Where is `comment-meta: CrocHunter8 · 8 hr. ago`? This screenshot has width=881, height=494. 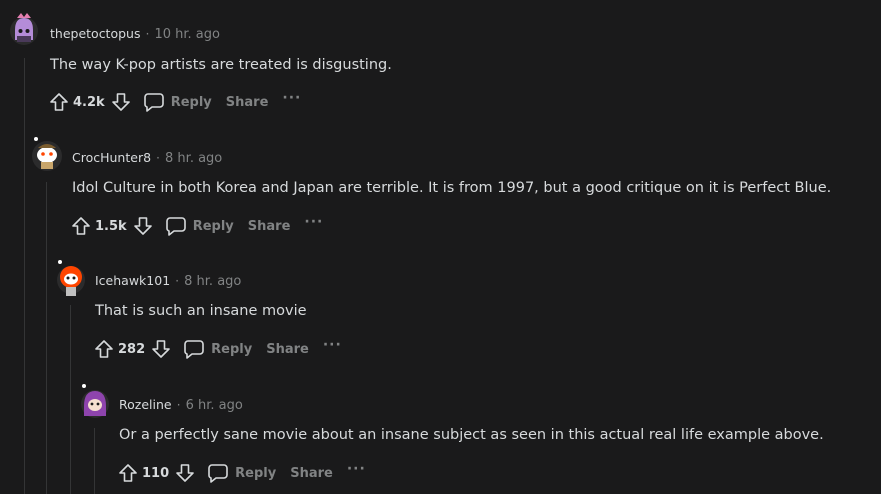 comment-meta: CrocHunter8 · 8 hr. ago is located at coordinates (147, 158).